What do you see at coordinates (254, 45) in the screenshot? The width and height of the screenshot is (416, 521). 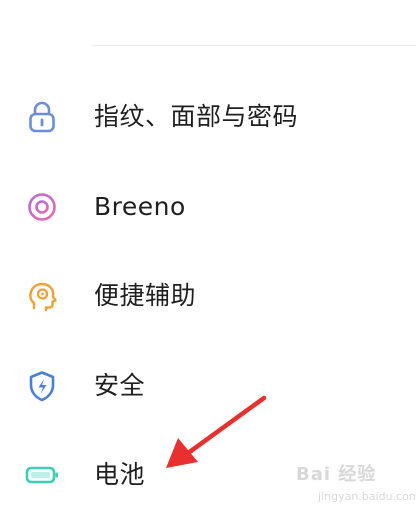 I see `section-divider` at bounding box center [254, 45].